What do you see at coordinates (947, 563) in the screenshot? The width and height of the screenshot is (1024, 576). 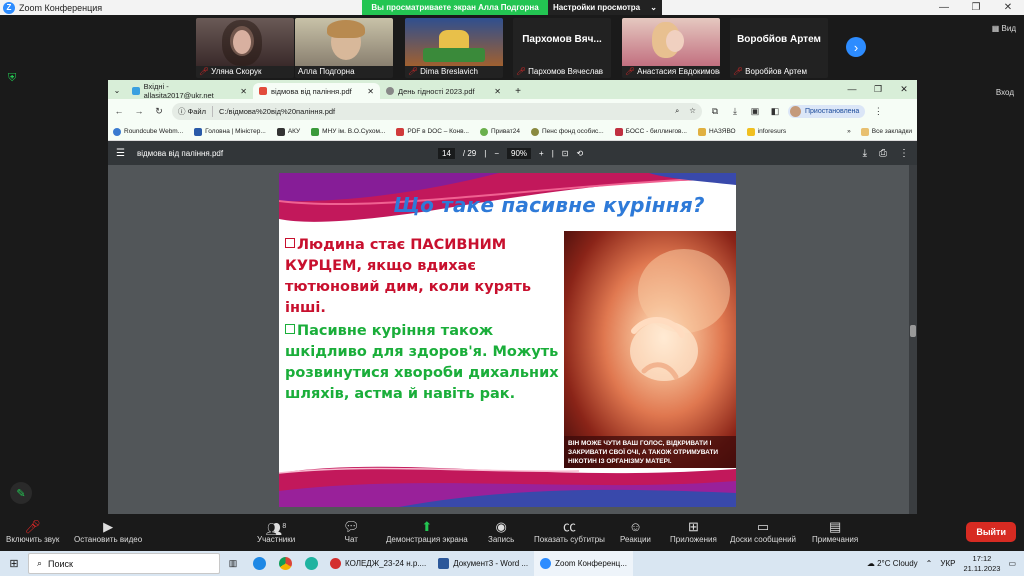 I see `language-indicator: УКР` at bounding box center [947, 563].